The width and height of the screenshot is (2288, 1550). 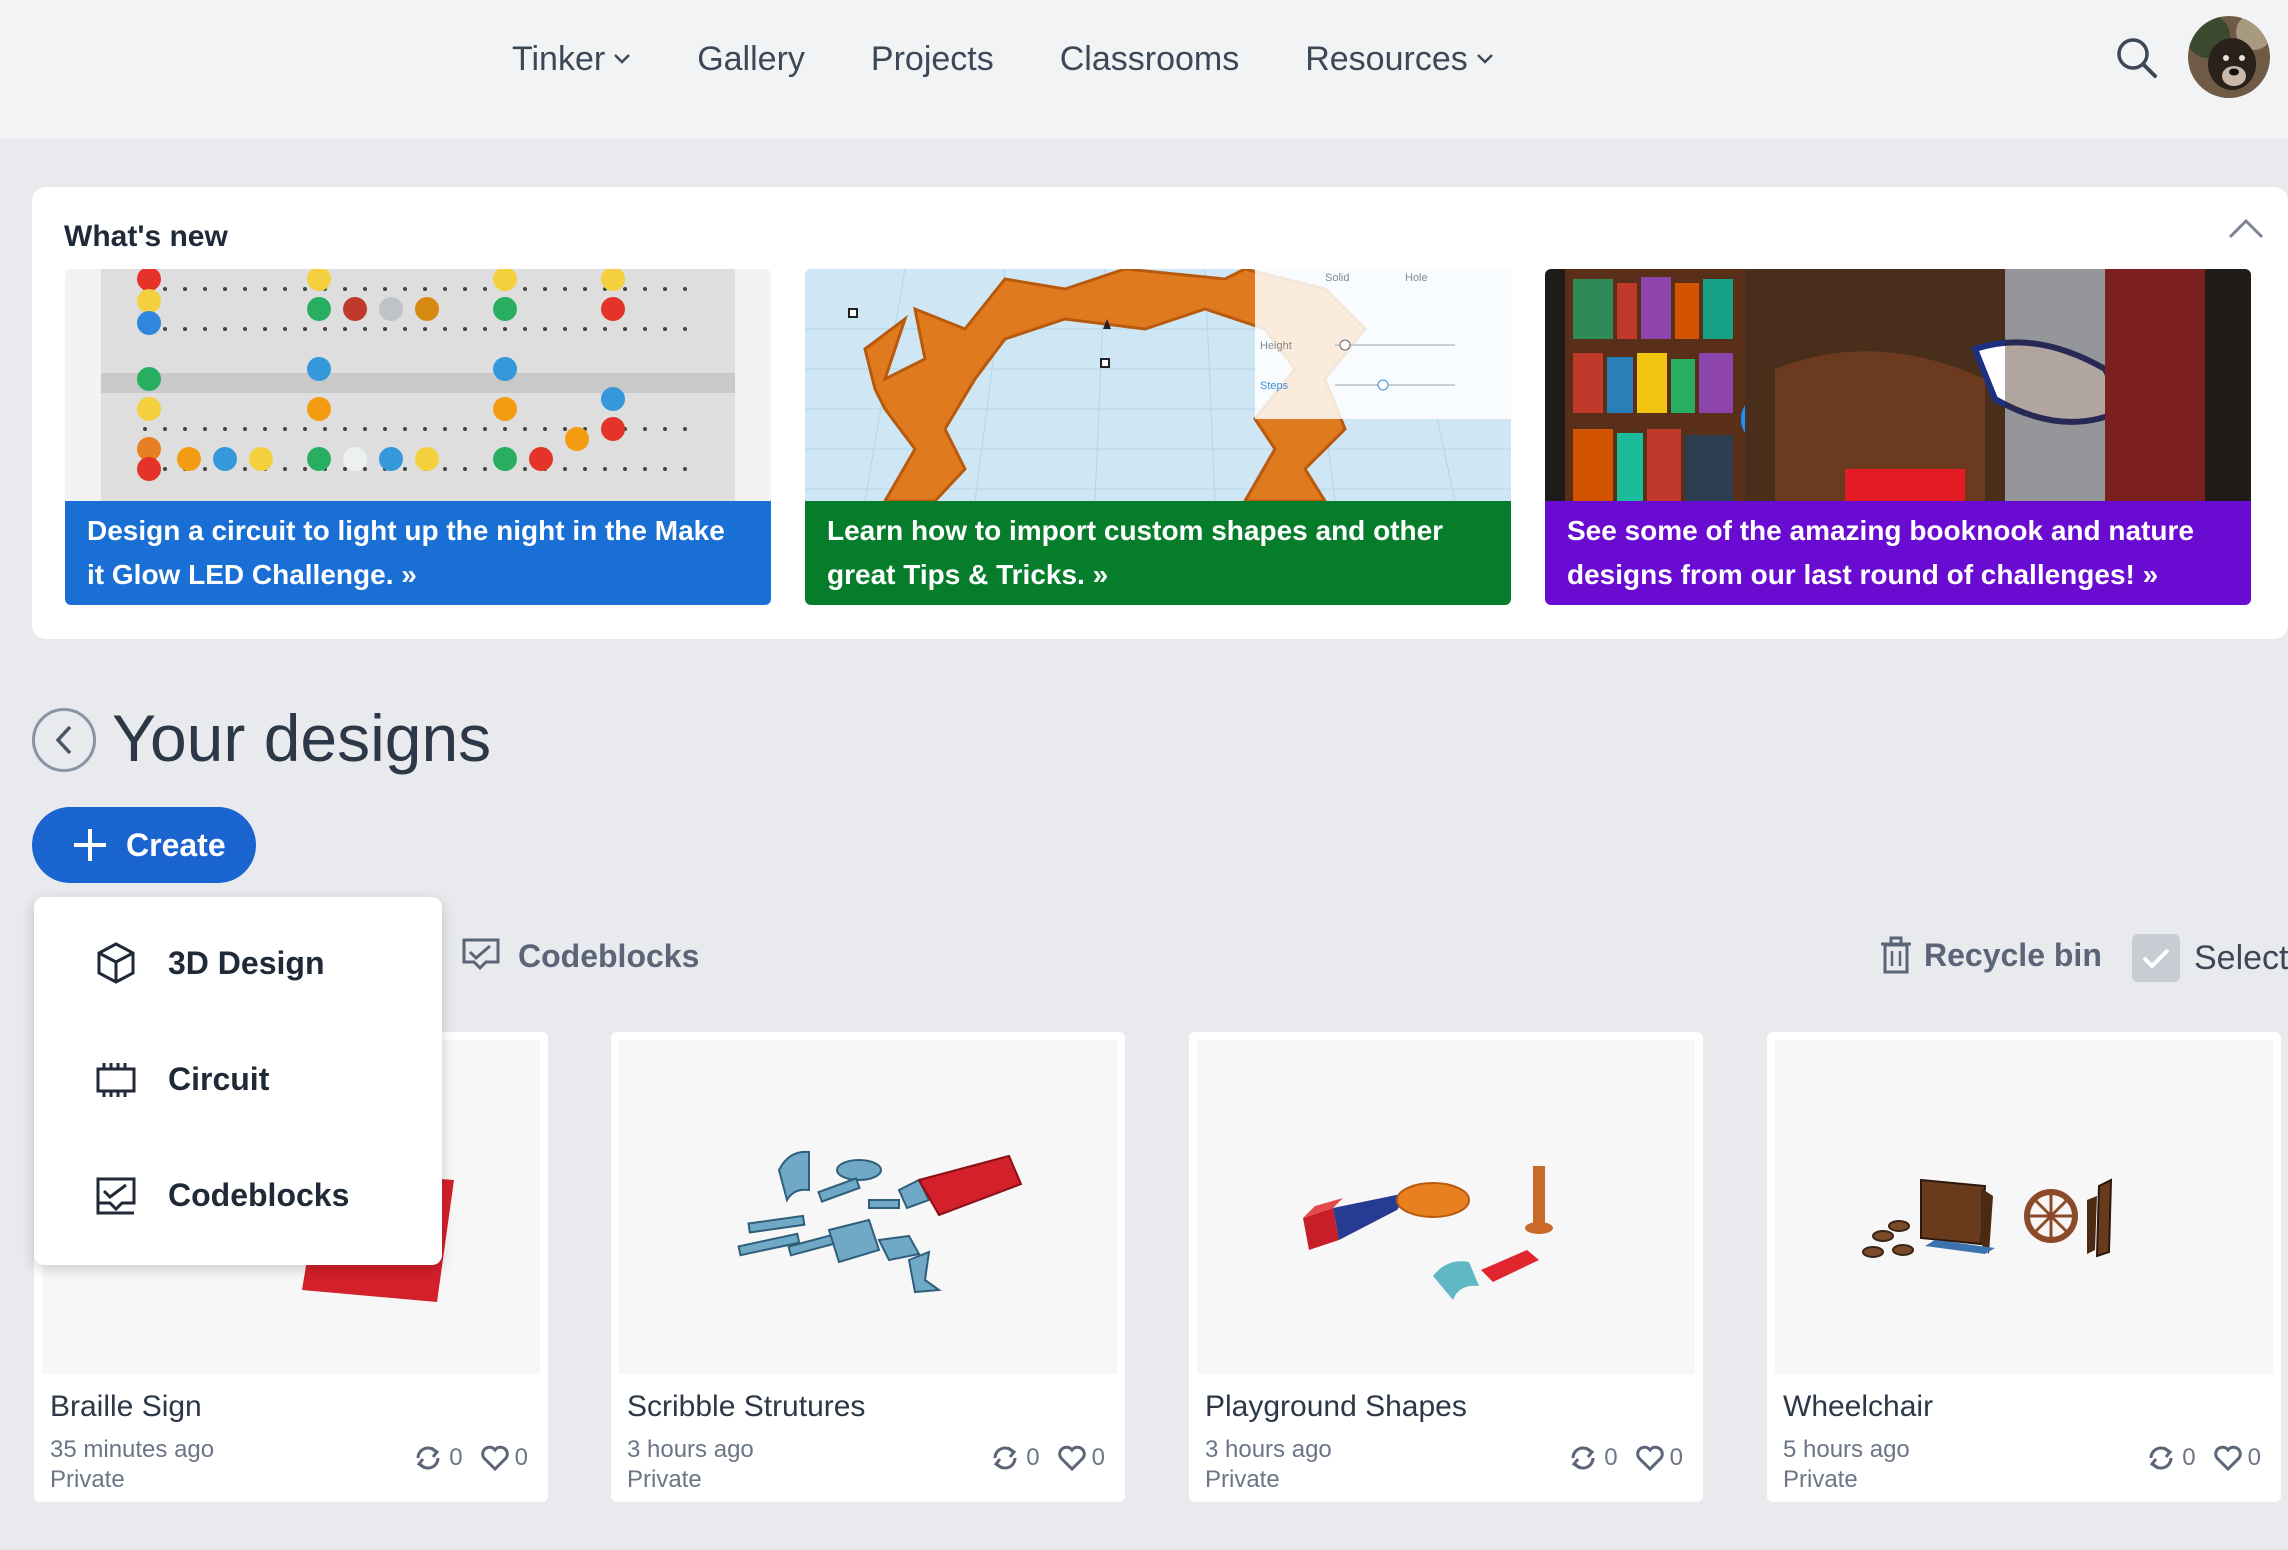 I want to click on select-toggle: Select, so click(x=2210, y=958).